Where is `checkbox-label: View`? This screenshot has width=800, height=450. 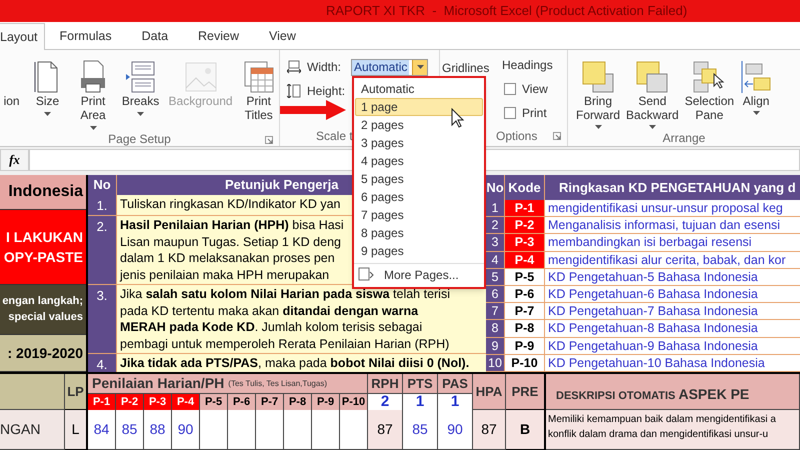
checkbox-label: View is located at coordinates (535, 89).